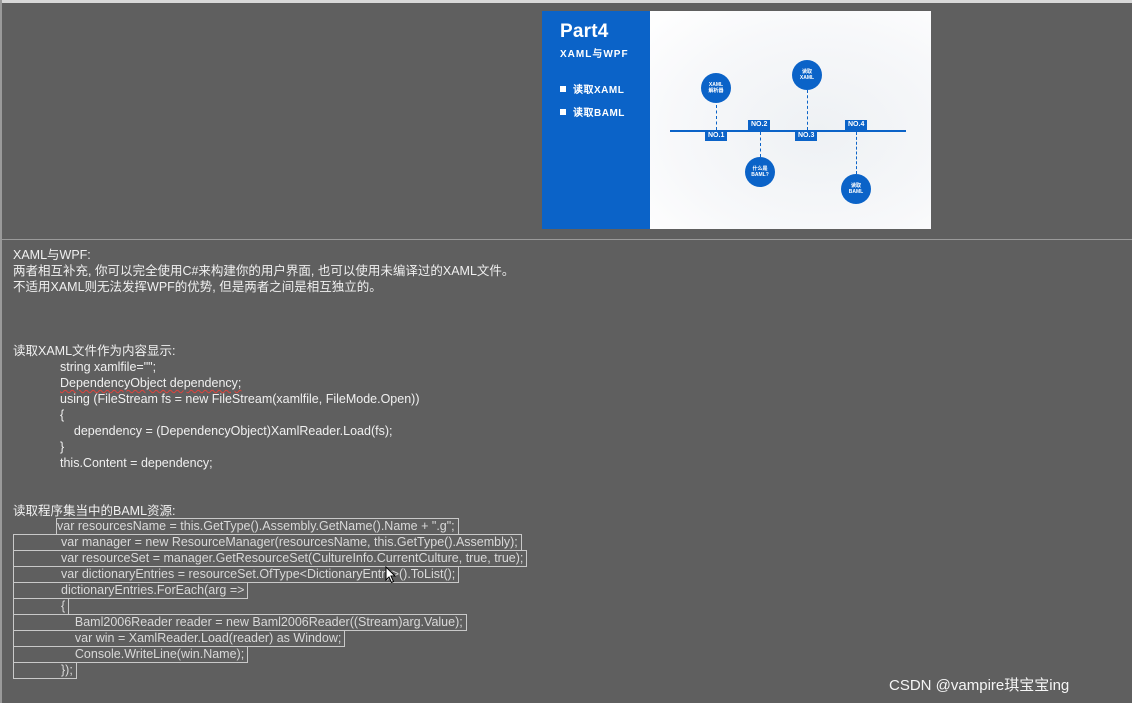 Image resolution: width=1132 pixels, height=703 pixels. I want to click on code-line: }, so click(62, 447).